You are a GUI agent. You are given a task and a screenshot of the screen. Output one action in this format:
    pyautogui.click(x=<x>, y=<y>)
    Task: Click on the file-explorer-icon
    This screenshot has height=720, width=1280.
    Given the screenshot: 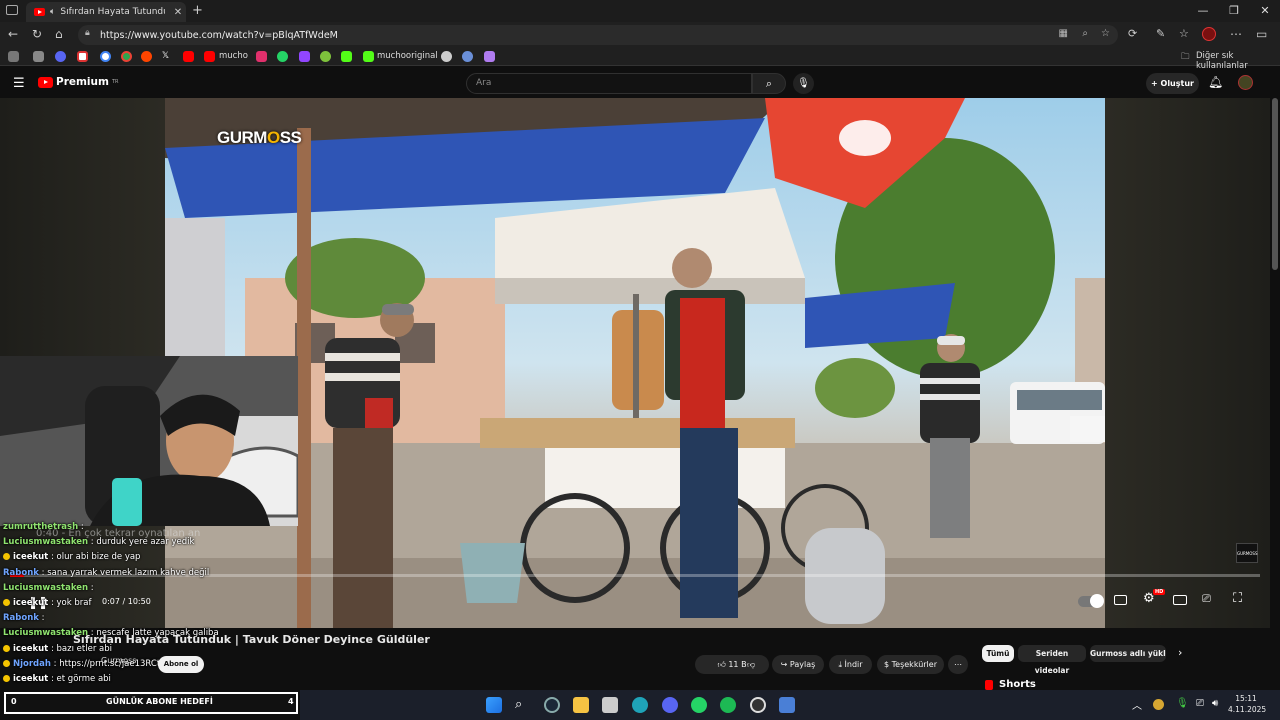 What is the action you would take?
    pyautogui.click(x=581, y=705)
    